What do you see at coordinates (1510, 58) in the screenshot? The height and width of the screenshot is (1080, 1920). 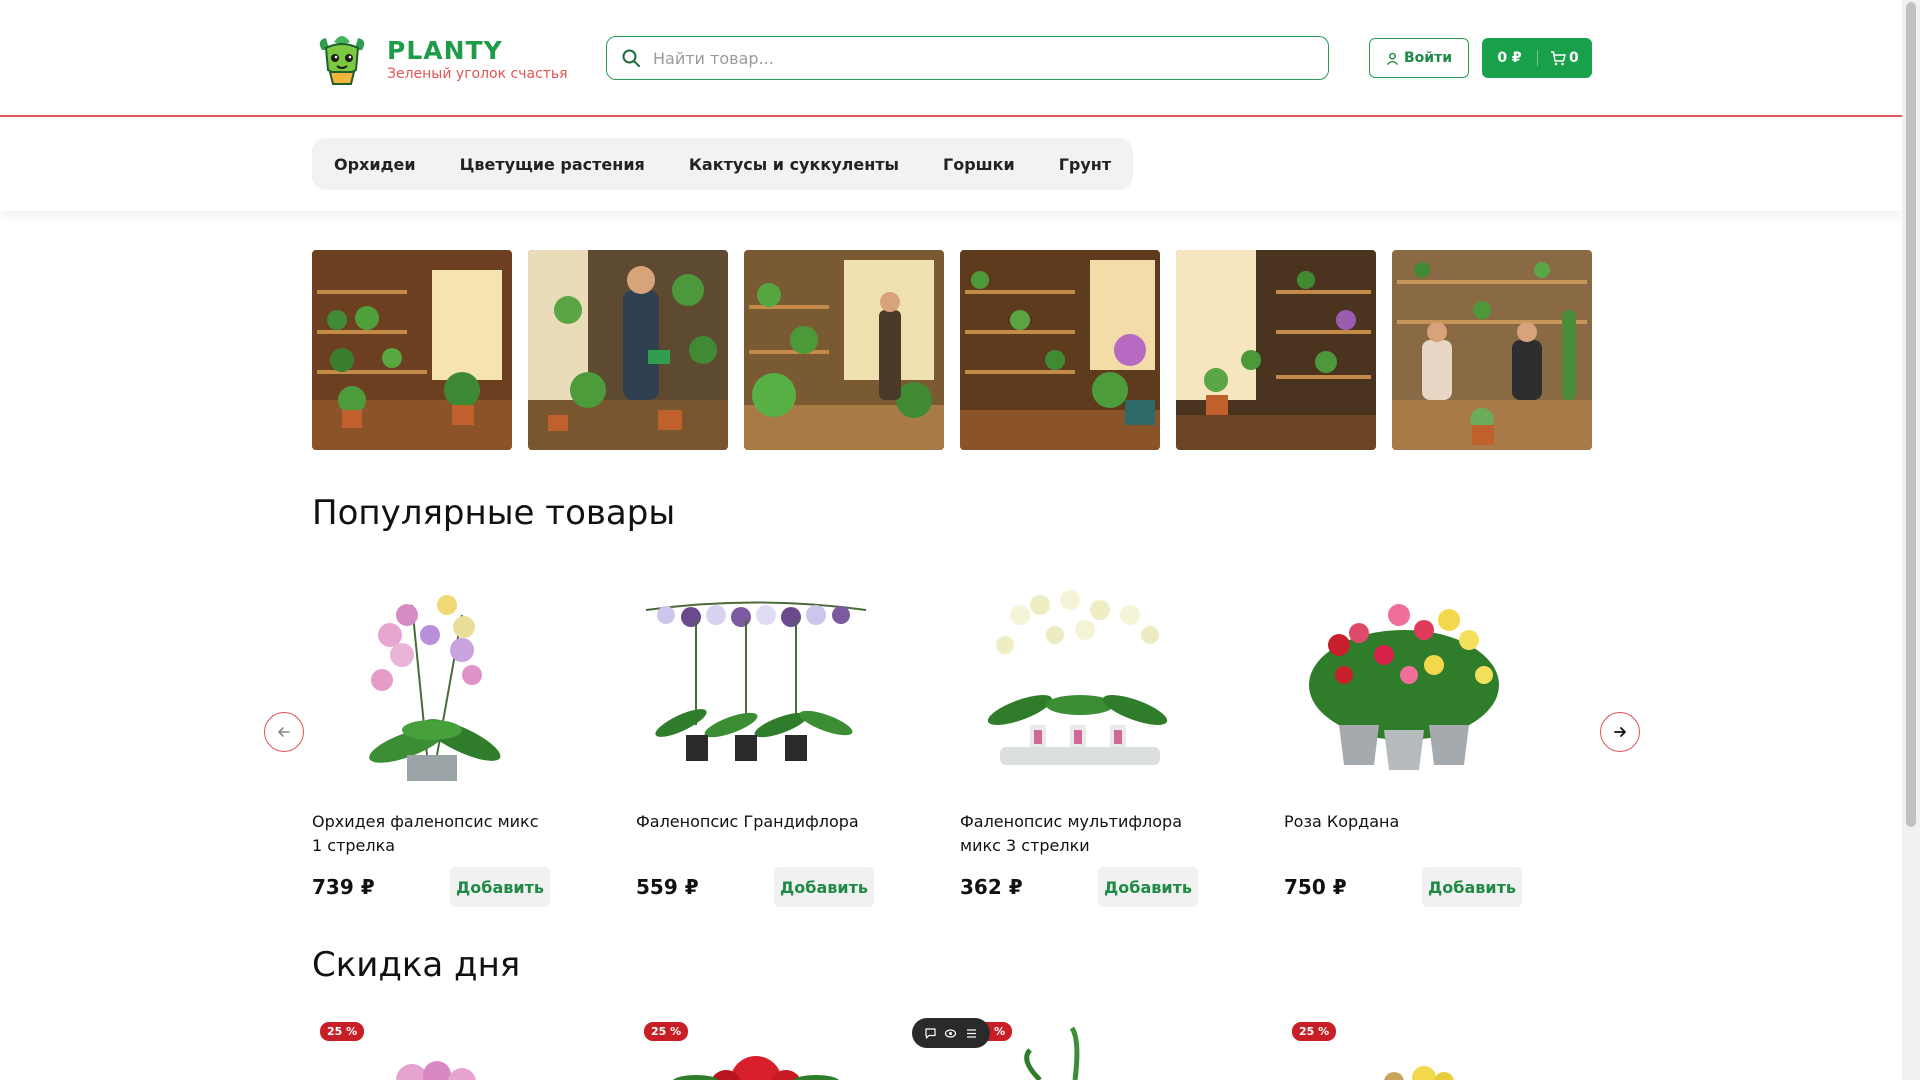 I see `cart-sum: 0 ₽` at bounding box center [1510, 58].